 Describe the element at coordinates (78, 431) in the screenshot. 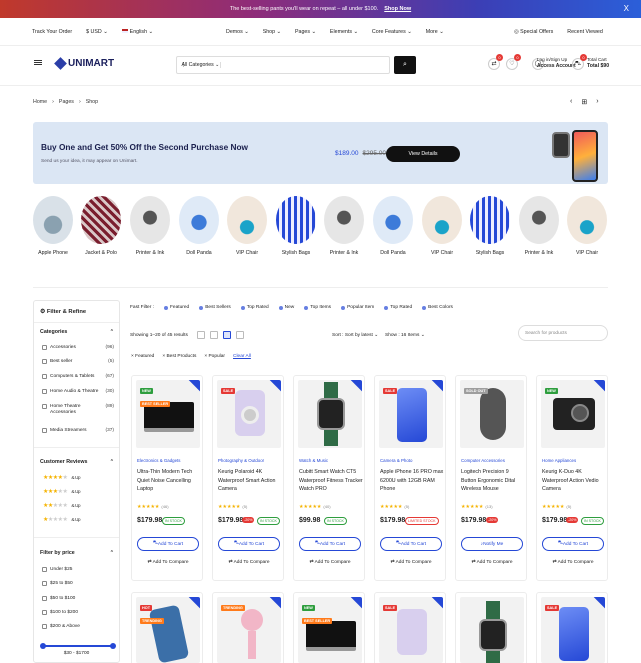

I see `category-filter: Media Streamers (37)` at that location.